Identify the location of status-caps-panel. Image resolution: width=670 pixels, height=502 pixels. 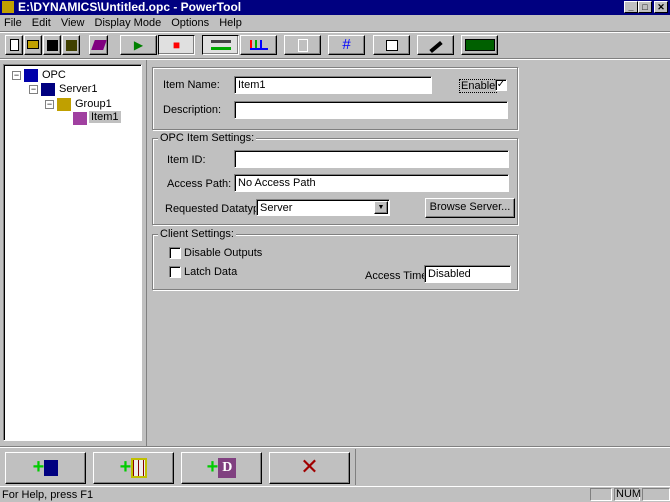
(601, 494).